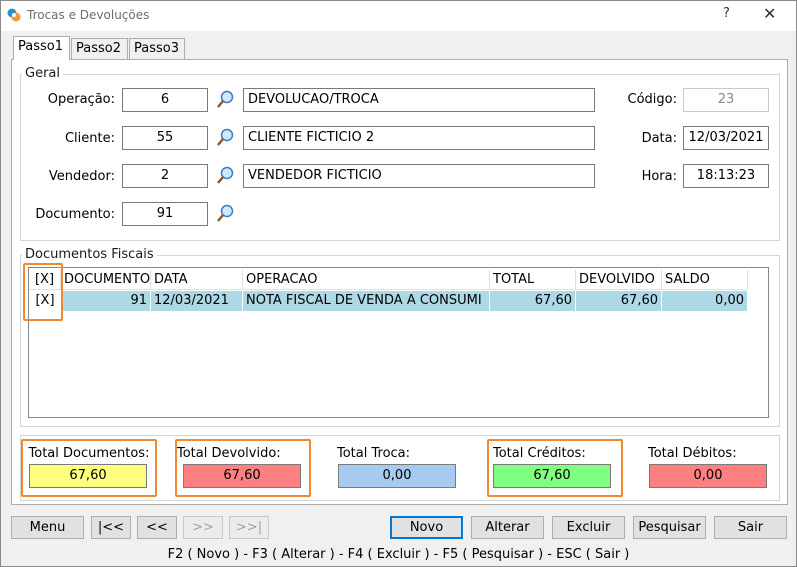  Describe the element at coordinates (726, 138) in the screenshot. I see `data-input: 12/03/2021` at that location.